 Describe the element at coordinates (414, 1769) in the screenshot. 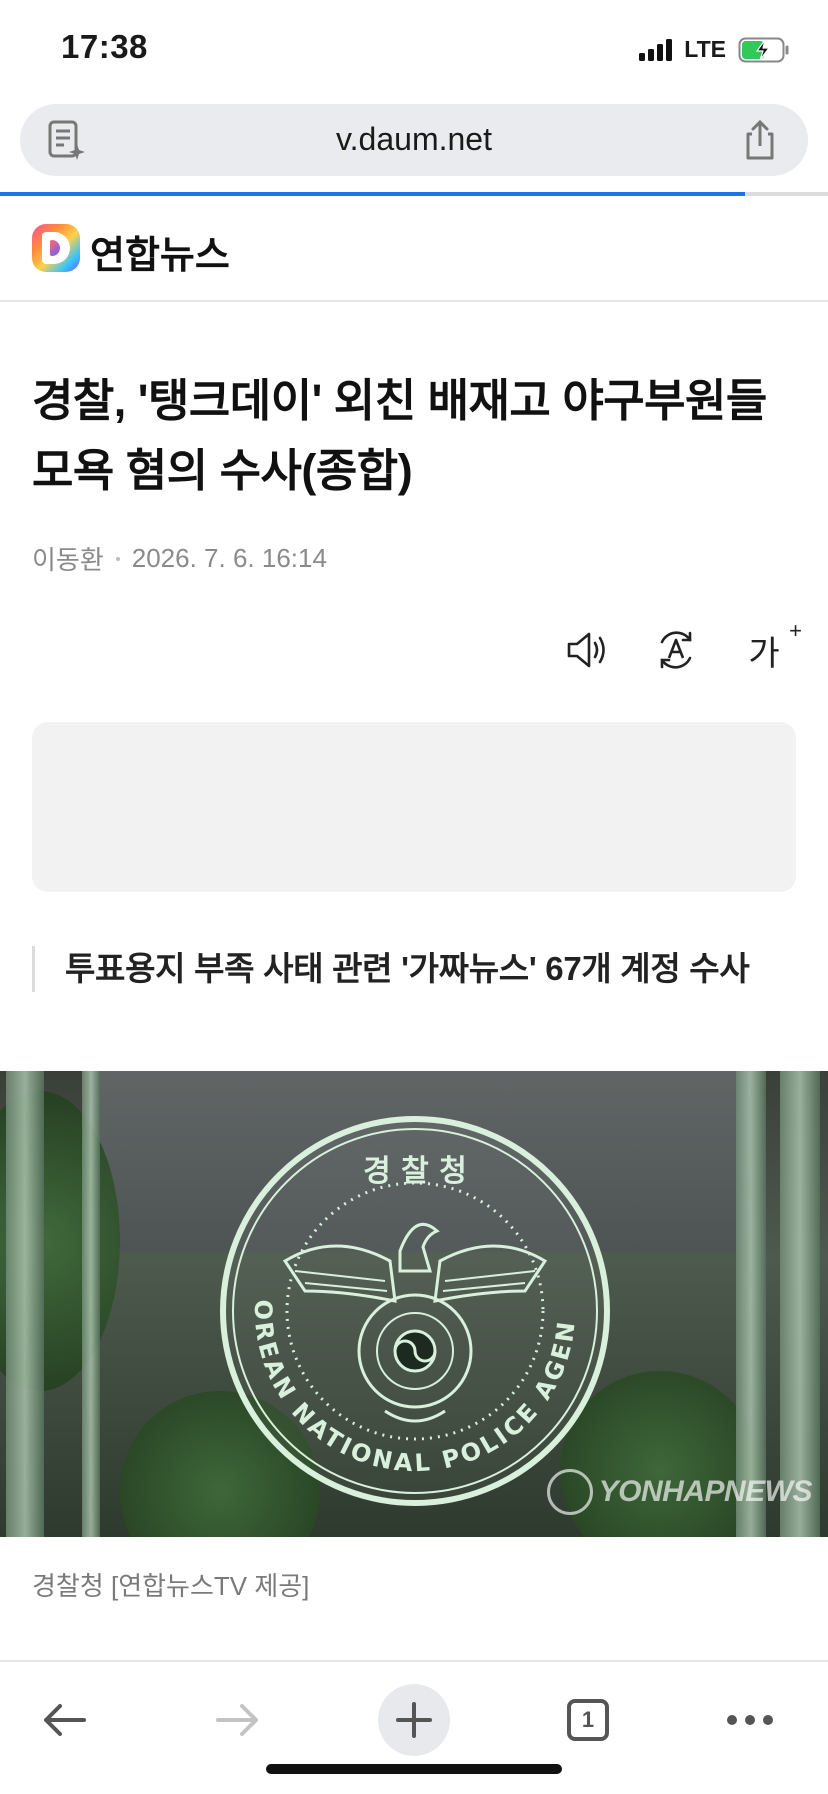

I see `home-indicator` at that location.